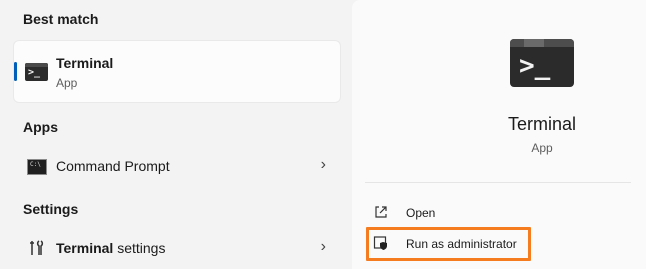 The width and height of the screenshot is (646, 269). What do you see at coordinates (177, 167) in the screenshot?
I see `list-item-command-prompt: C:\ Command Prompt ›` at bounding box center [177, 167].